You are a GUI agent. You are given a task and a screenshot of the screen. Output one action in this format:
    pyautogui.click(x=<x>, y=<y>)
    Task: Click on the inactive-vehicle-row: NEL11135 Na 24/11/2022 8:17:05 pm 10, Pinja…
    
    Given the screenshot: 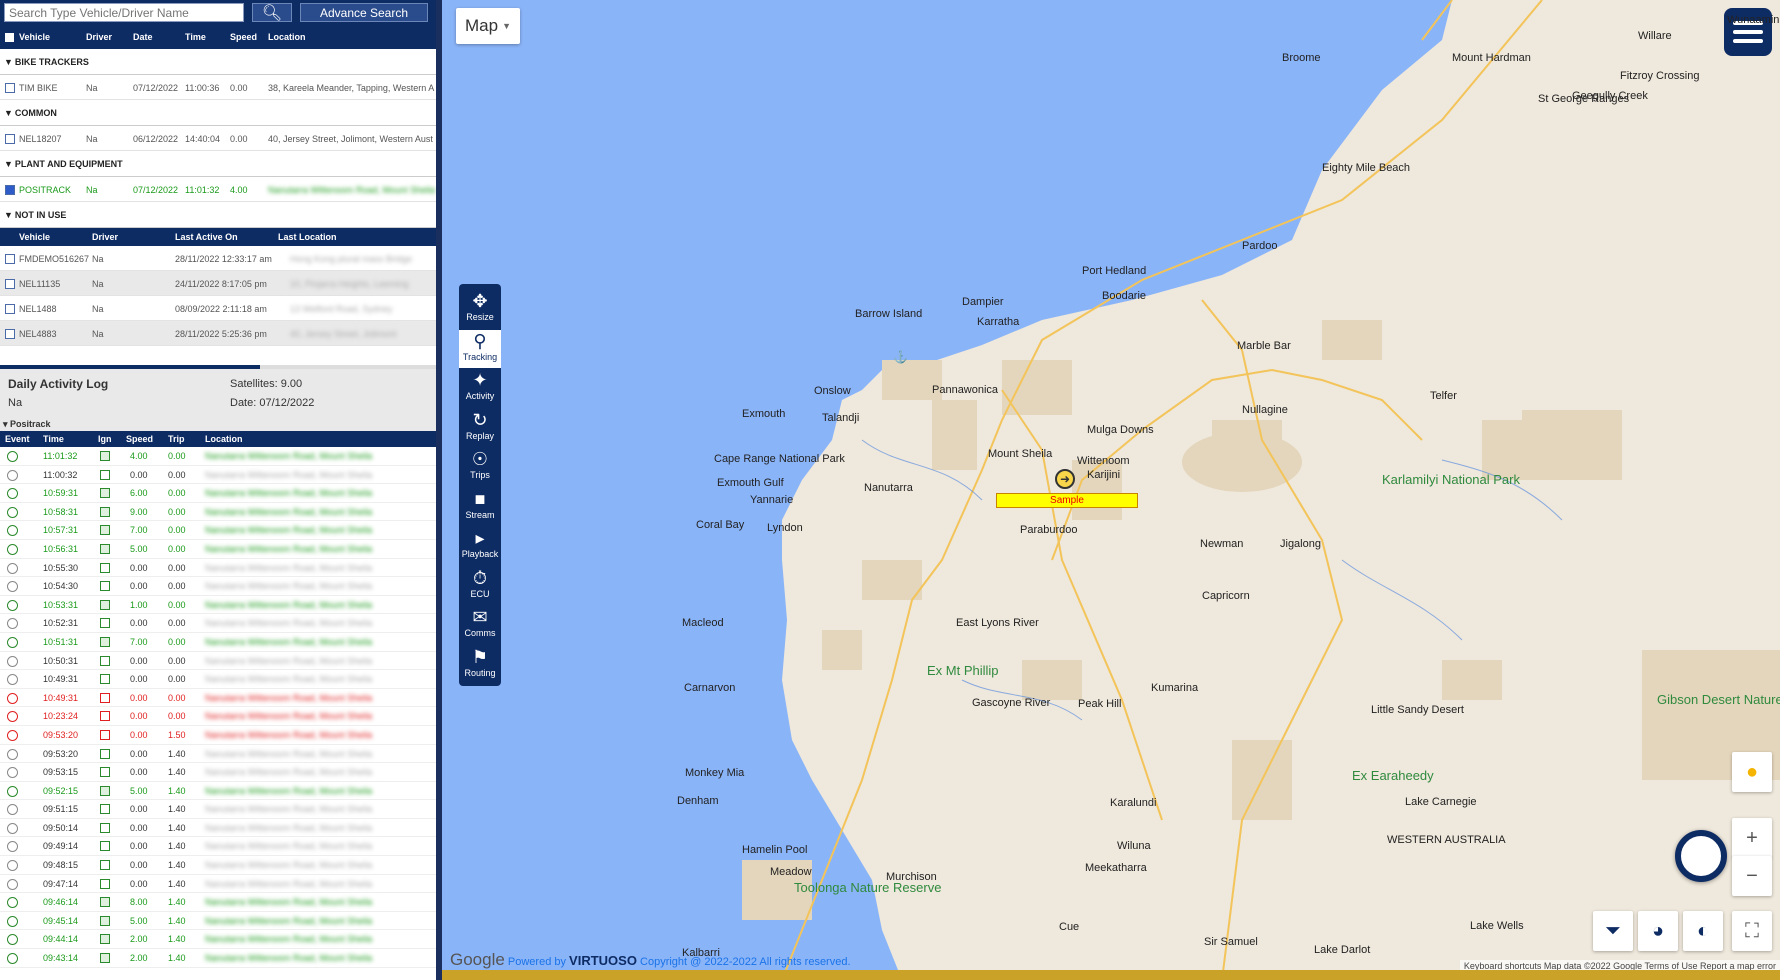 What is the action you would take?
    pyautogui.click(x=218, y=283)
    